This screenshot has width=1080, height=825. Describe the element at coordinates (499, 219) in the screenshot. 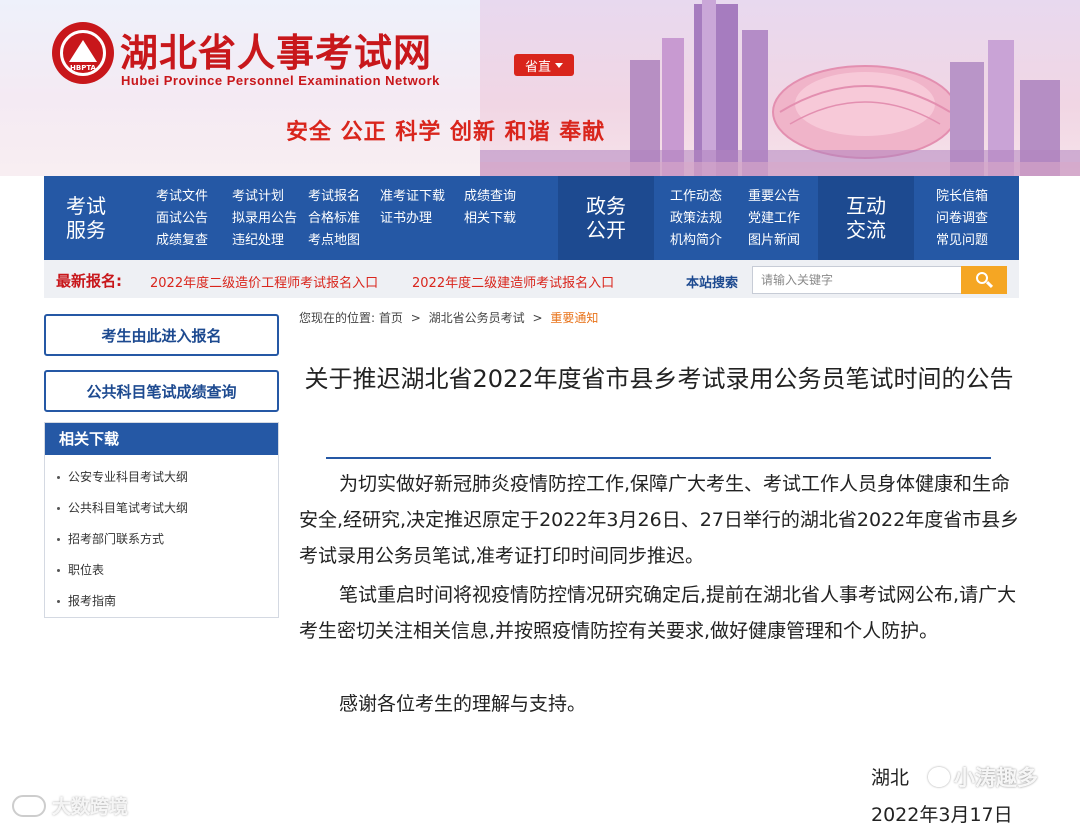

I see `nav-link: 相关下载` at that location.